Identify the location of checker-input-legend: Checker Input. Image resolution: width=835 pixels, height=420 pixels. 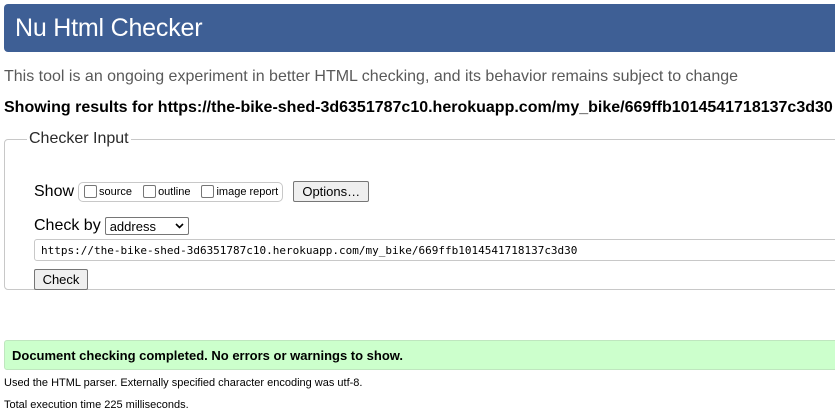
(79, 138).